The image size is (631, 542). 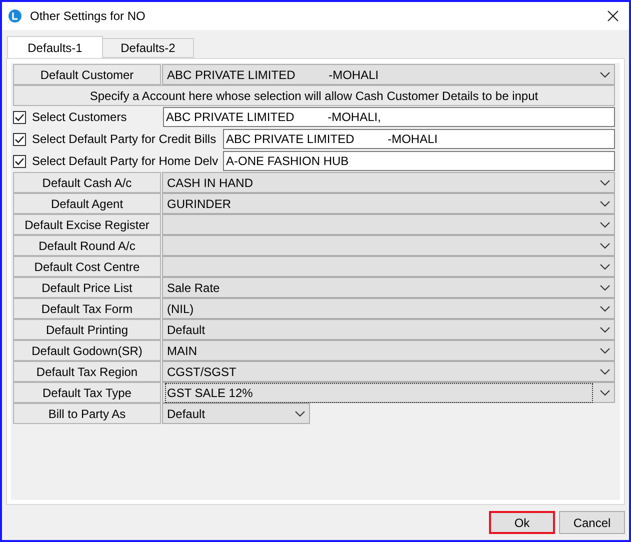 What do you see at coordinates (87, 371) in the screenshot?
I see `field-label: Default Tax Region` at bounding box center [87, 371].